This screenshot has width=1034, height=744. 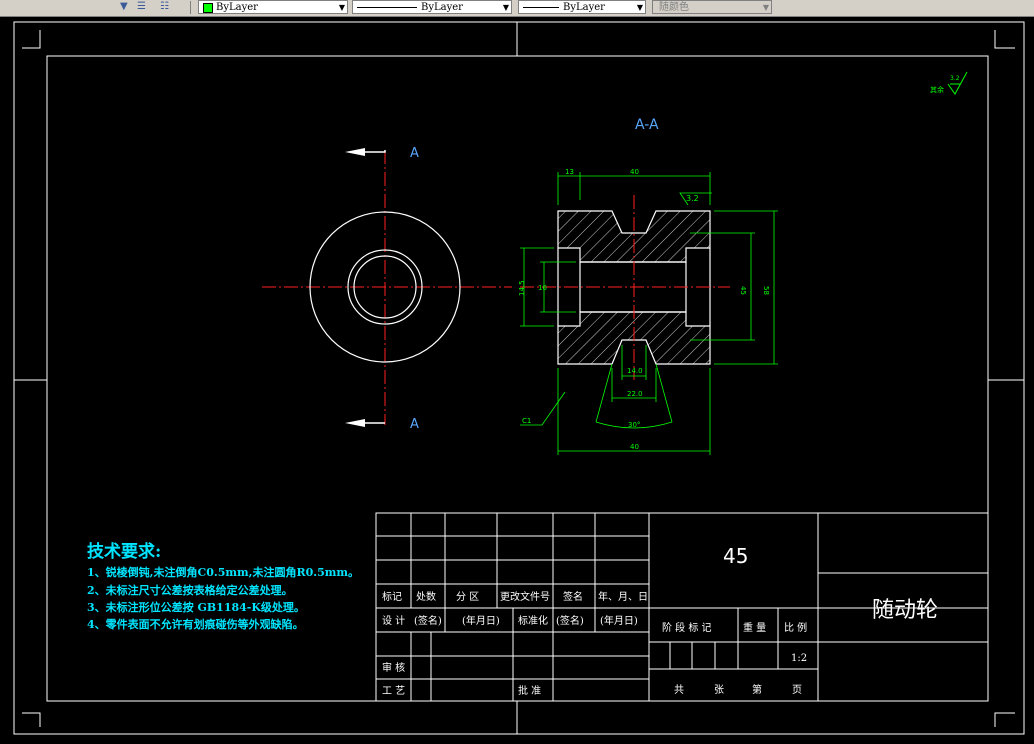 What do you see at coordinates (937, 89) in the screenshot?
I see `surface-finish-other-label: 其余` at bounding box center [937, 89].